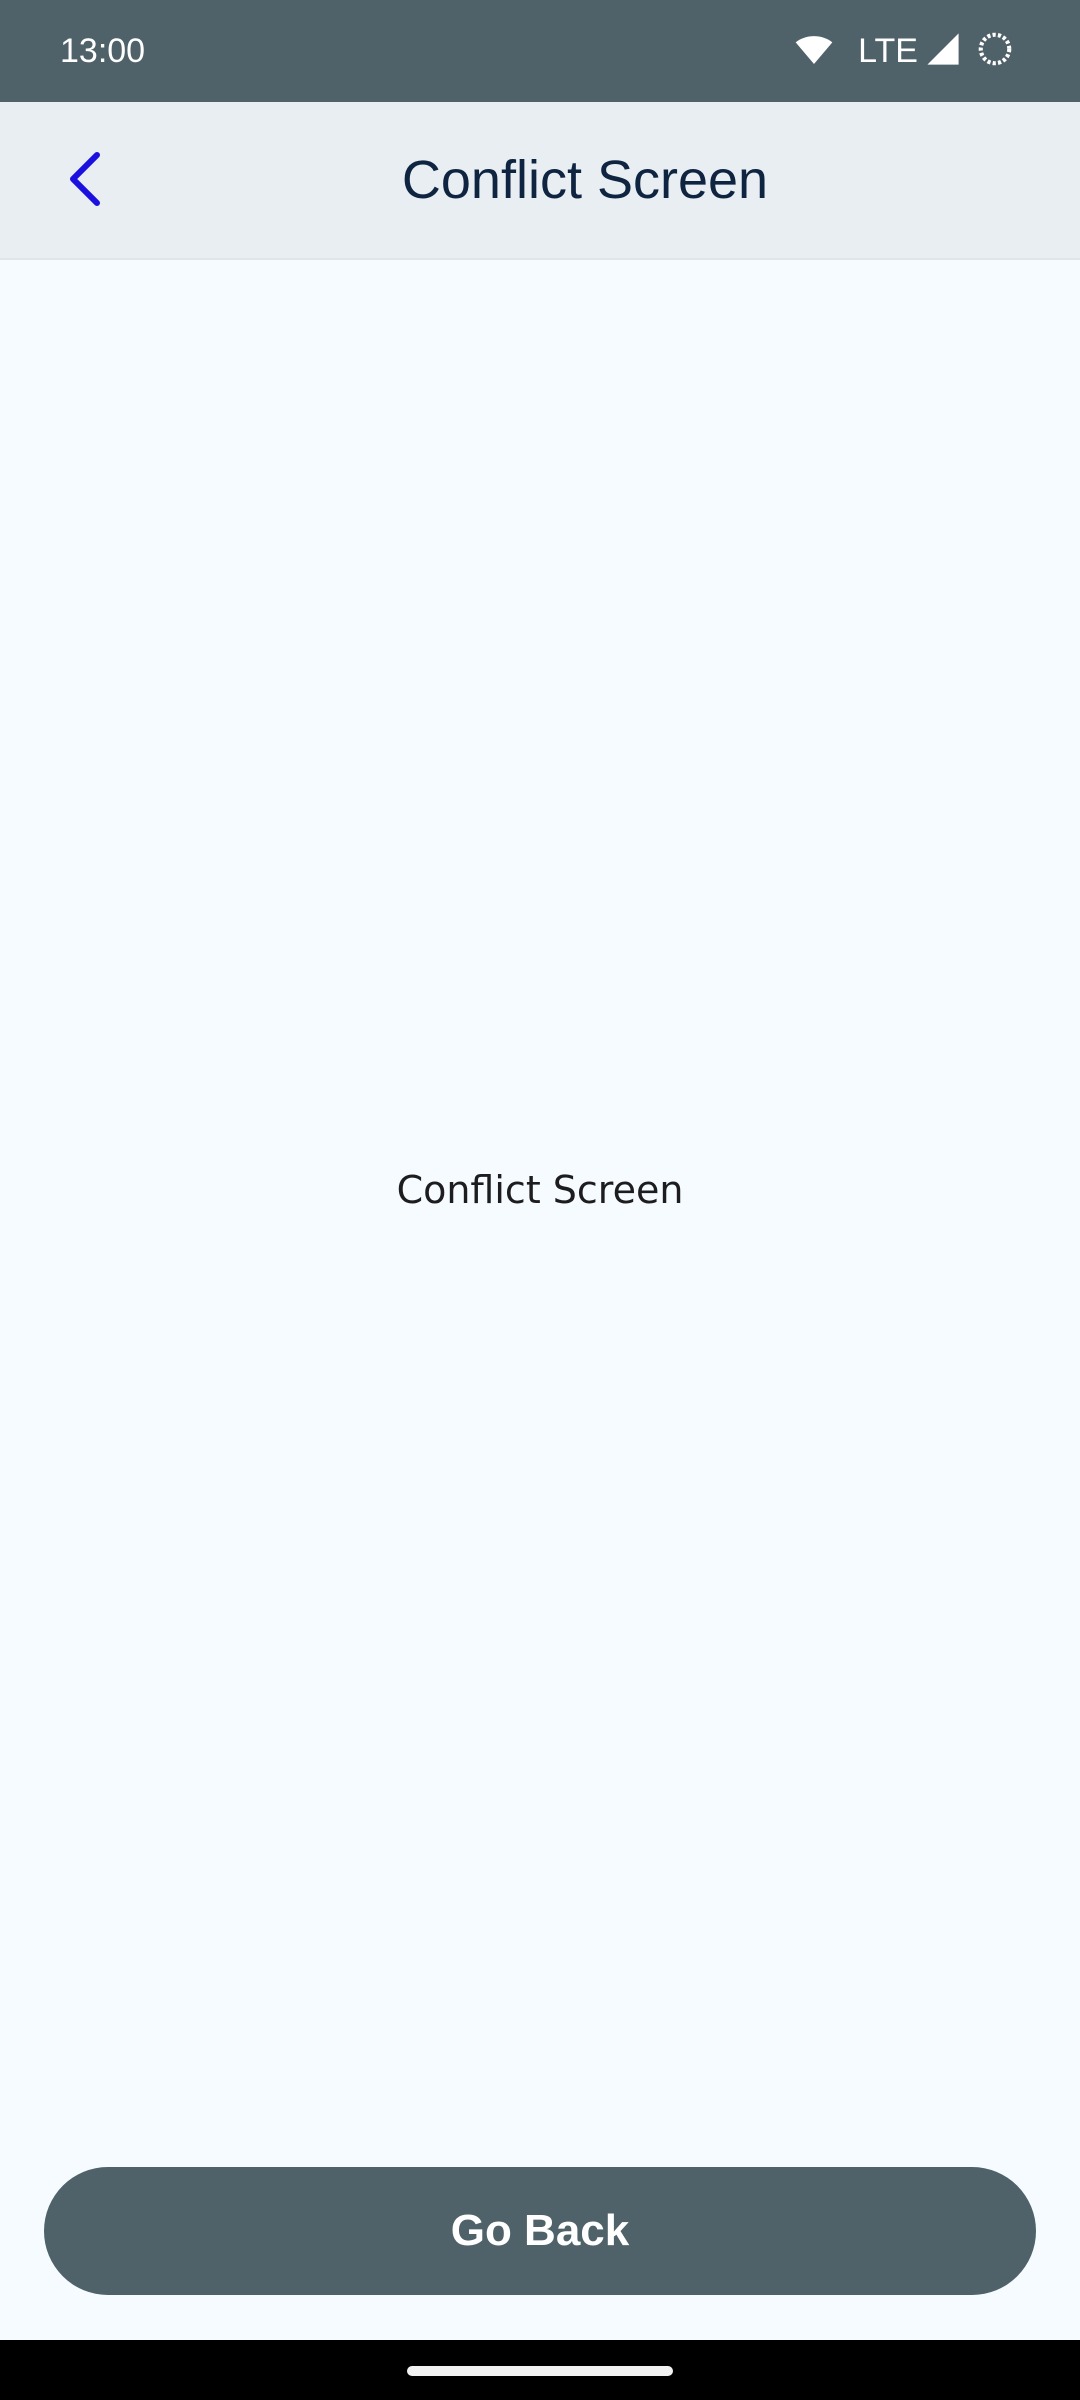  Describe the element at coordinates (826, 51) in the screenshot. I see `wifi-icon` at that location.